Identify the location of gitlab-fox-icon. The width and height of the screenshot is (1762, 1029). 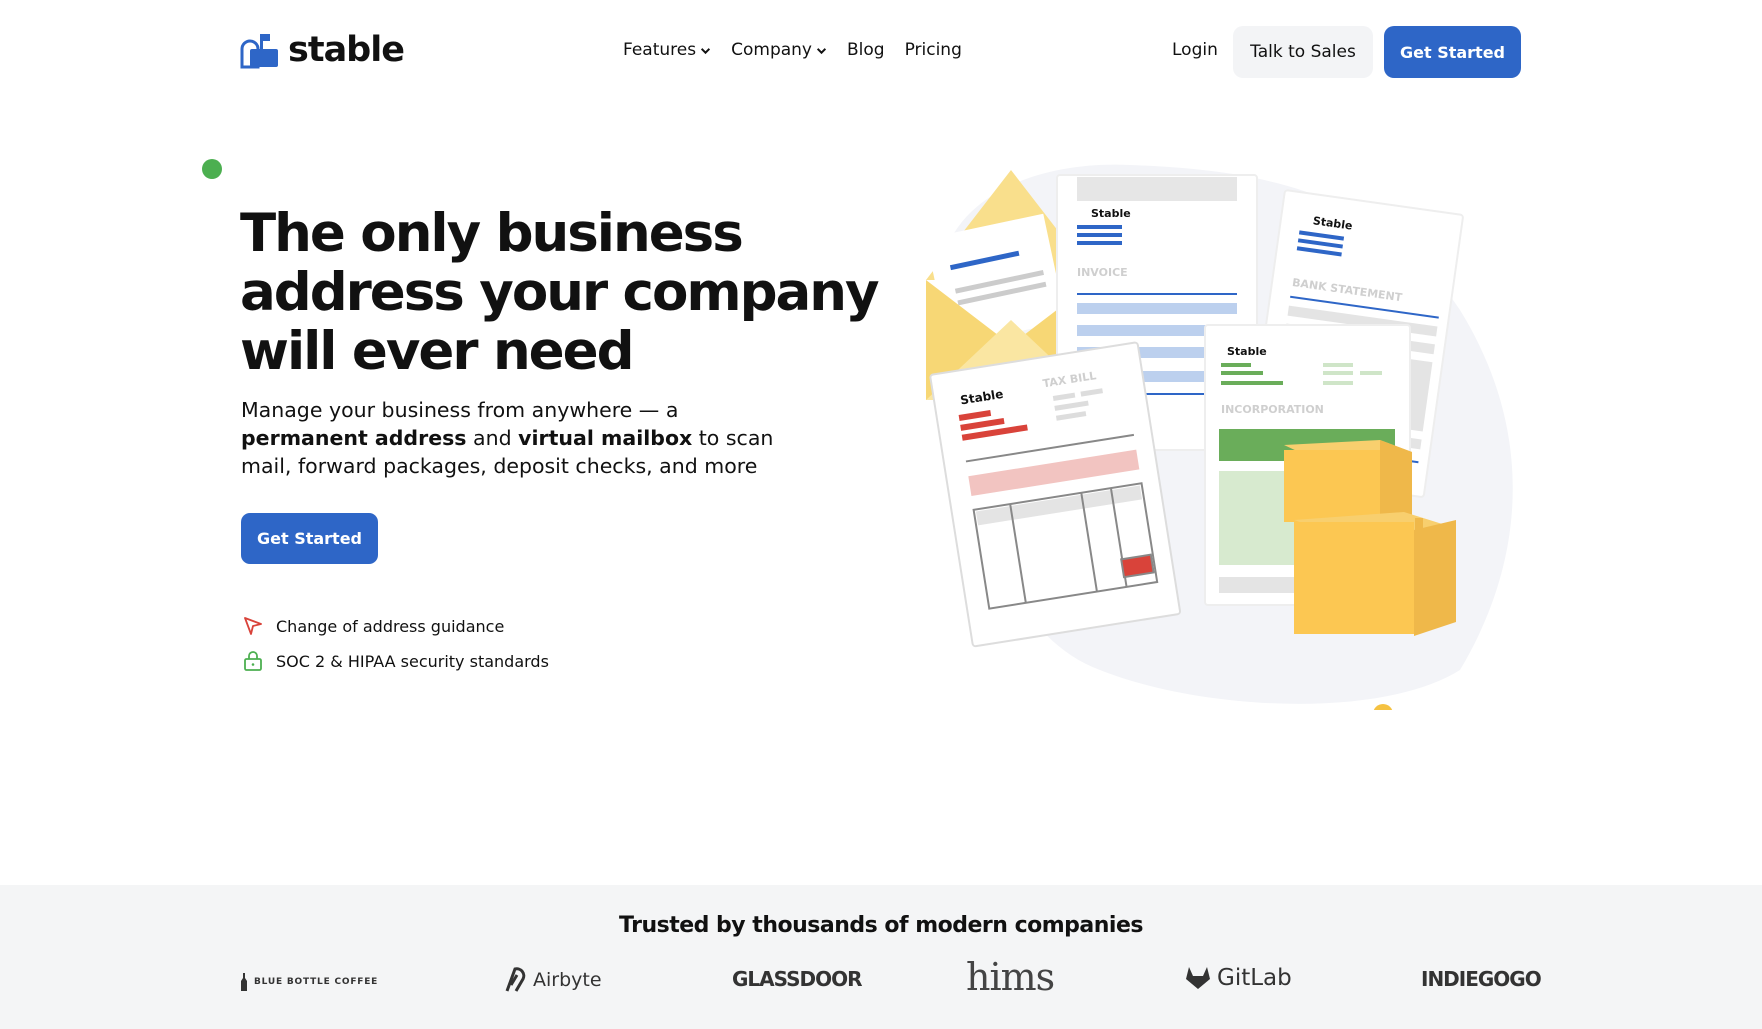
(1198, 978).